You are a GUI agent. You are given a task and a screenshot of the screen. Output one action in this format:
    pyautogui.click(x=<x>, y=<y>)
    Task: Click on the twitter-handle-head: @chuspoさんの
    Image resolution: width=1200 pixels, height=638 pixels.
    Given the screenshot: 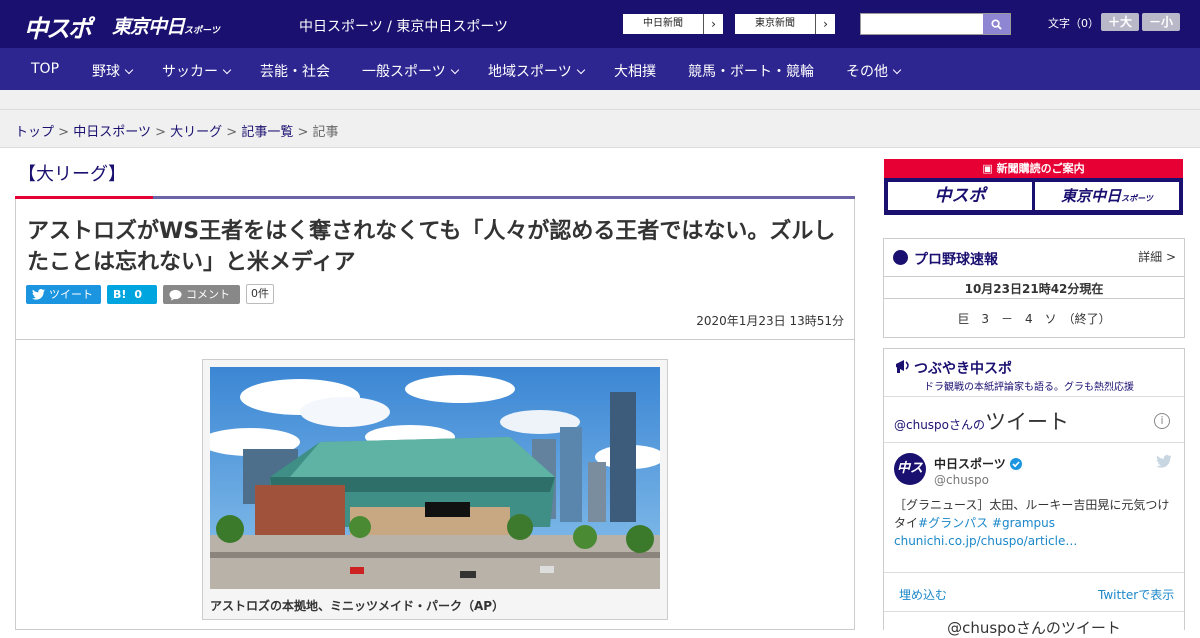 What is the action you would take?
    pyautogui.click(x=940, y=425)
    